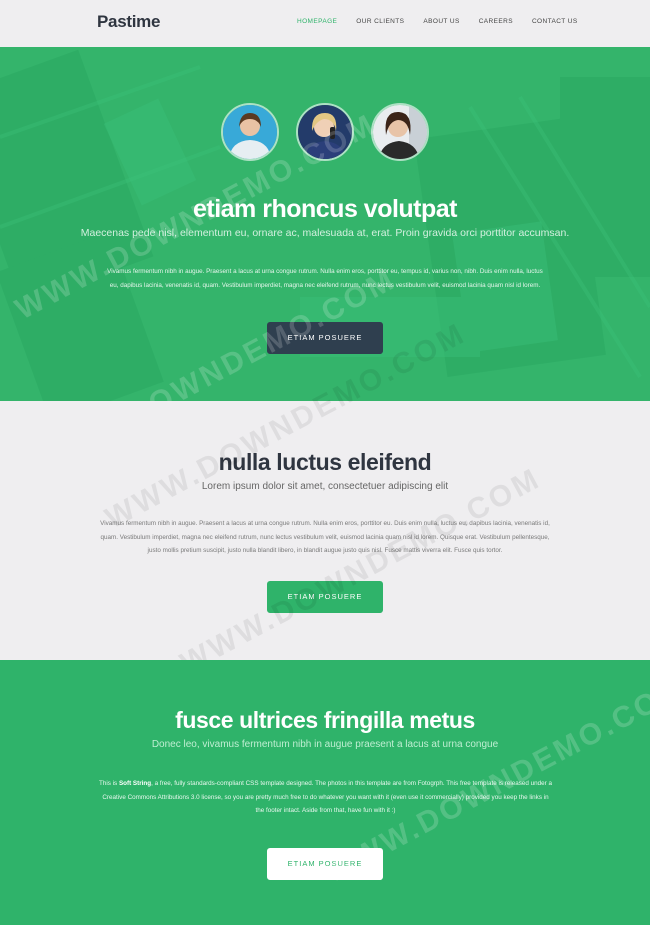 The image size is (650, 925). I want to click on nav-about-us: About Us, so click(441, 21).